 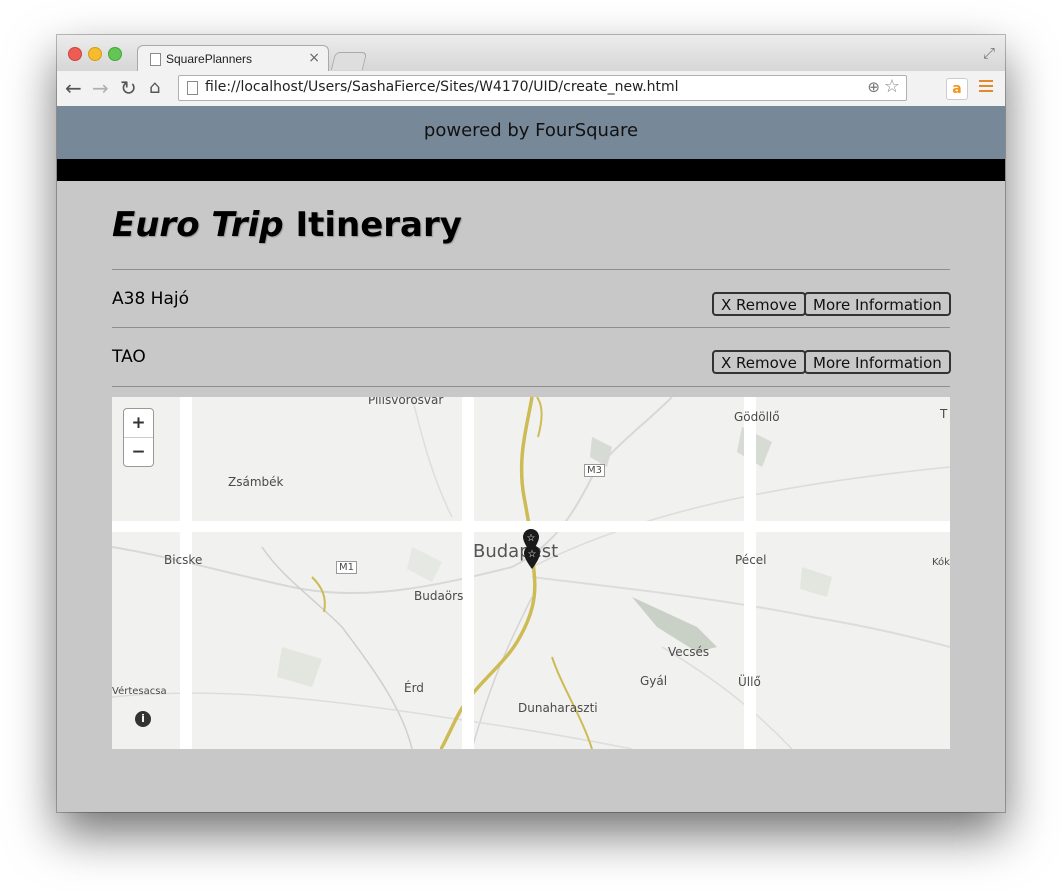 What do you see at coordinates (873, 87) in the screenshot?
I see `zoom-icon: ⊕` at bounding box center [873, 87].